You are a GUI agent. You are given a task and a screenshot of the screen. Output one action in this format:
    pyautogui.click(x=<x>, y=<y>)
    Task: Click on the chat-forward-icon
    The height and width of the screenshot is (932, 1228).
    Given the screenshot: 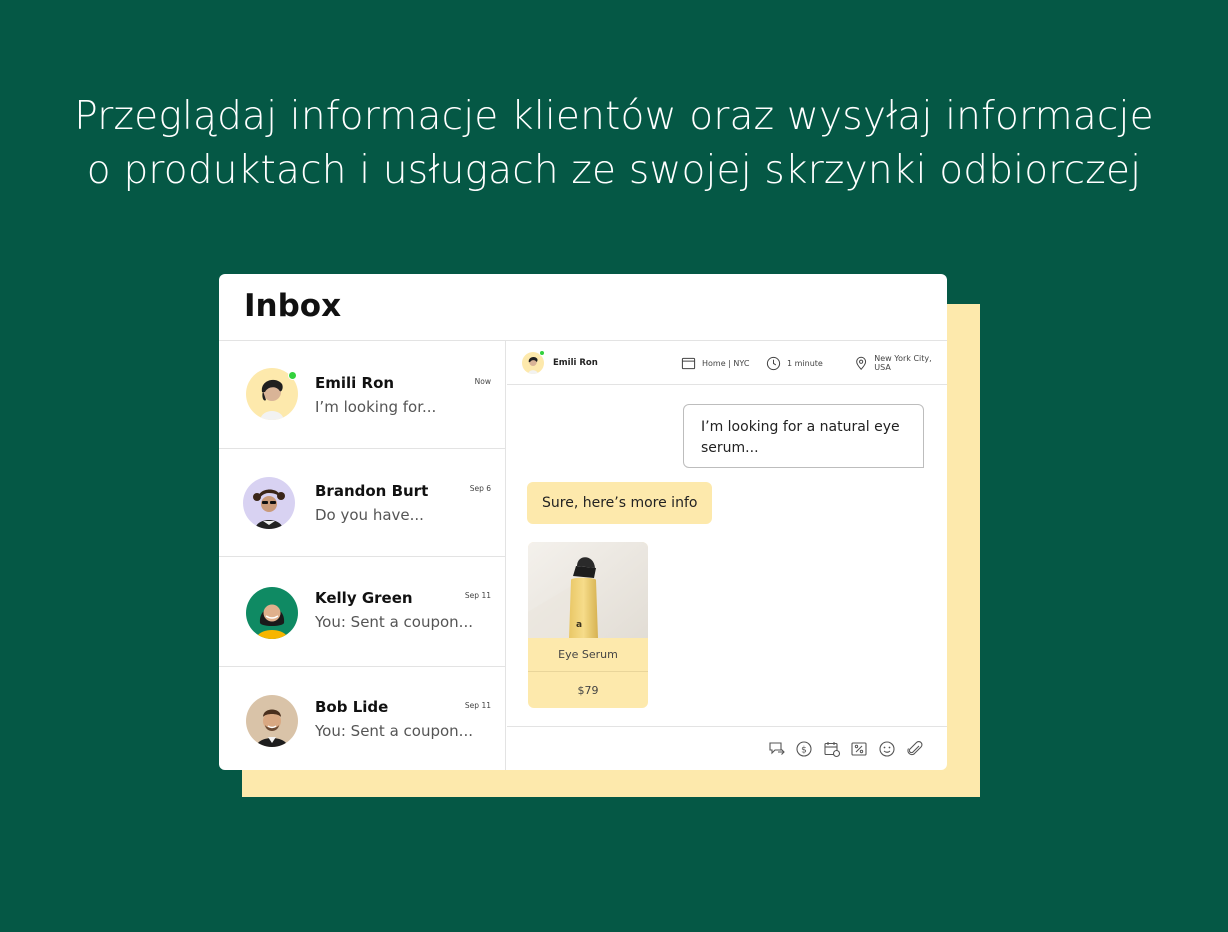 What is the action you would take?
    pyautogui.click(x=777, y=749)
    